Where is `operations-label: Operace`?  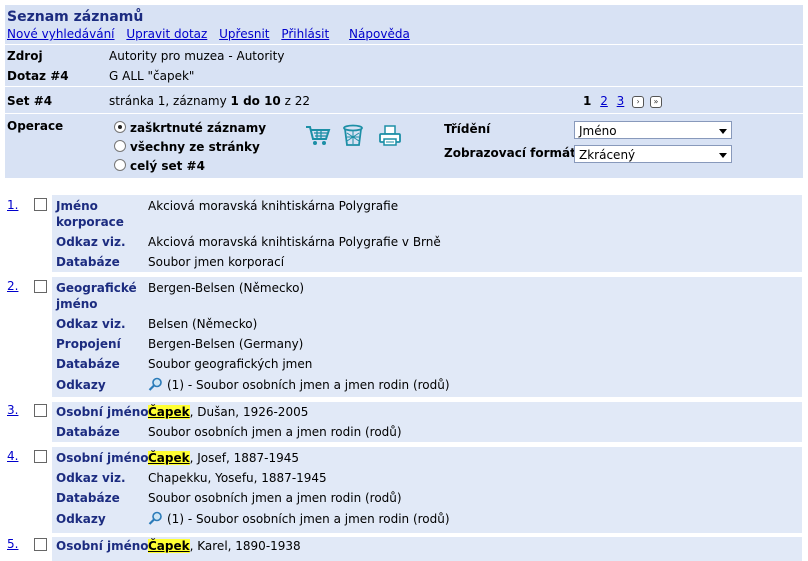 operations-label: Operace is located at coordinates (35, 126).